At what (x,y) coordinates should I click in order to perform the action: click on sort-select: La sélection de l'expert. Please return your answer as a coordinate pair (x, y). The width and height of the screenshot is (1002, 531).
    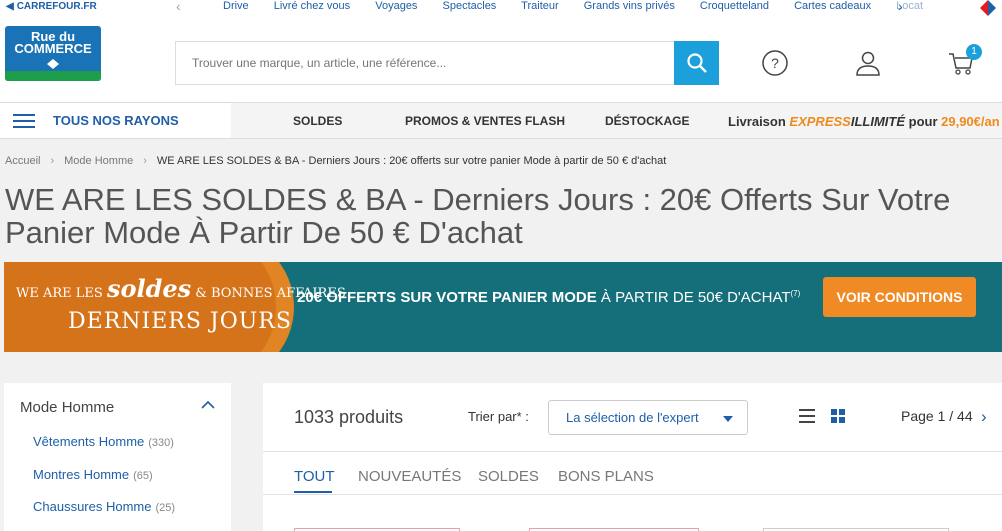
    Looking at the image, I should click on (648, 417).